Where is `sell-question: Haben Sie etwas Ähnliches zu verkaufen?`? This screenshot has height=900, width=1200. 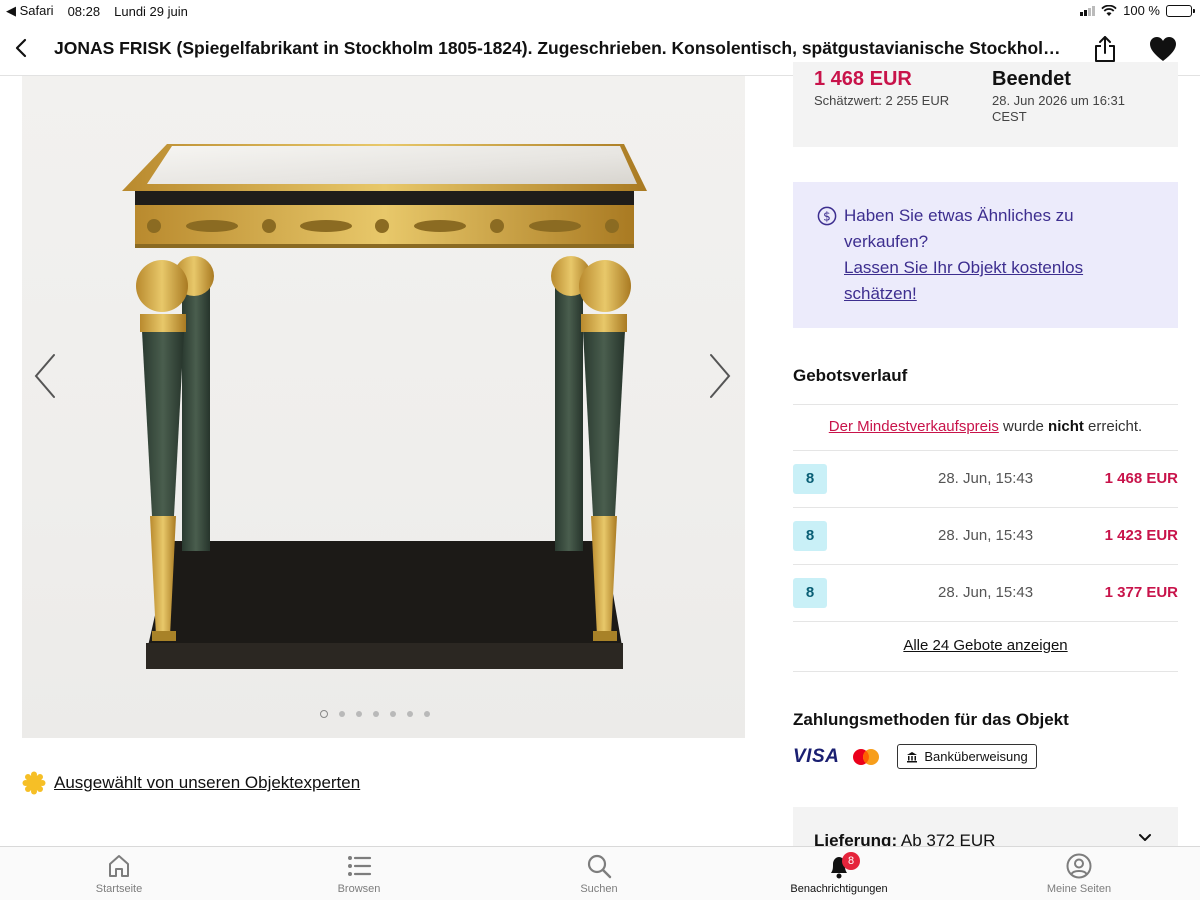 sell-question: Haben Sie etwas Ähnliches zu verkaufen? is located at coordinates (959, 228).